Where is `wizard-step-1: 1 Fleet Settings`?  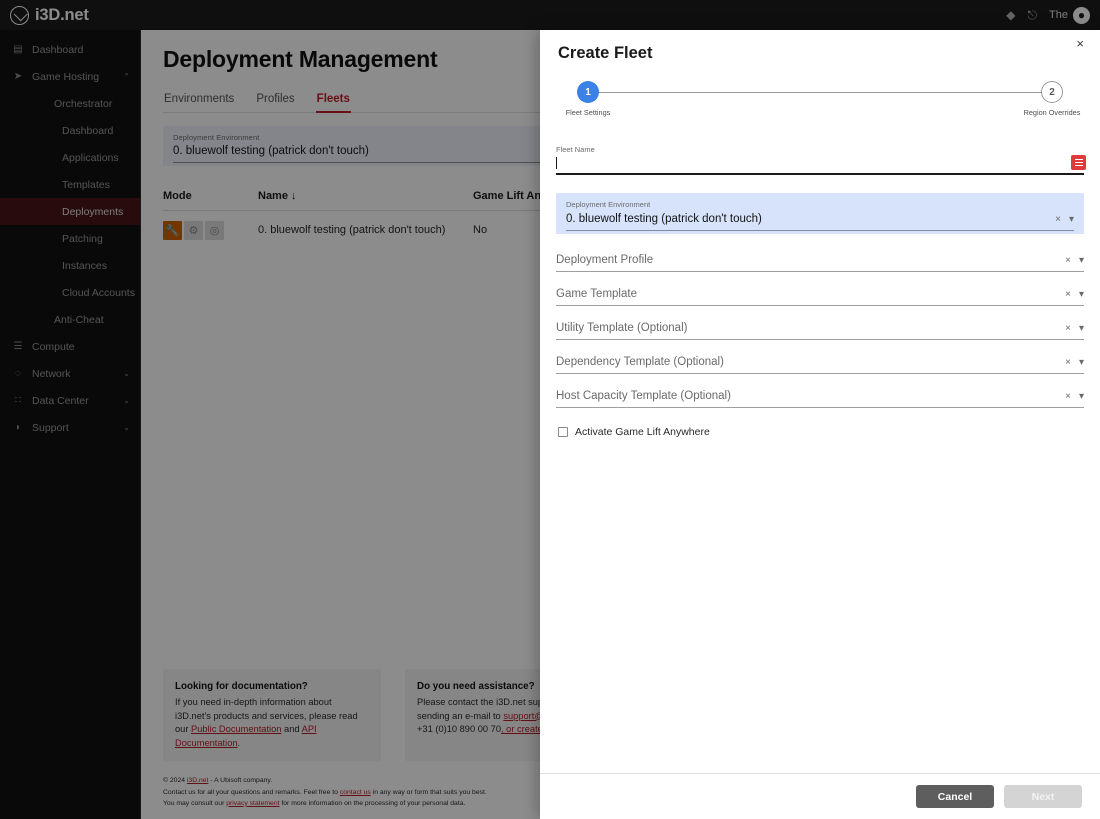 wizard-step-1: 1 Fleet Settings is located at coordinates (588, 99).